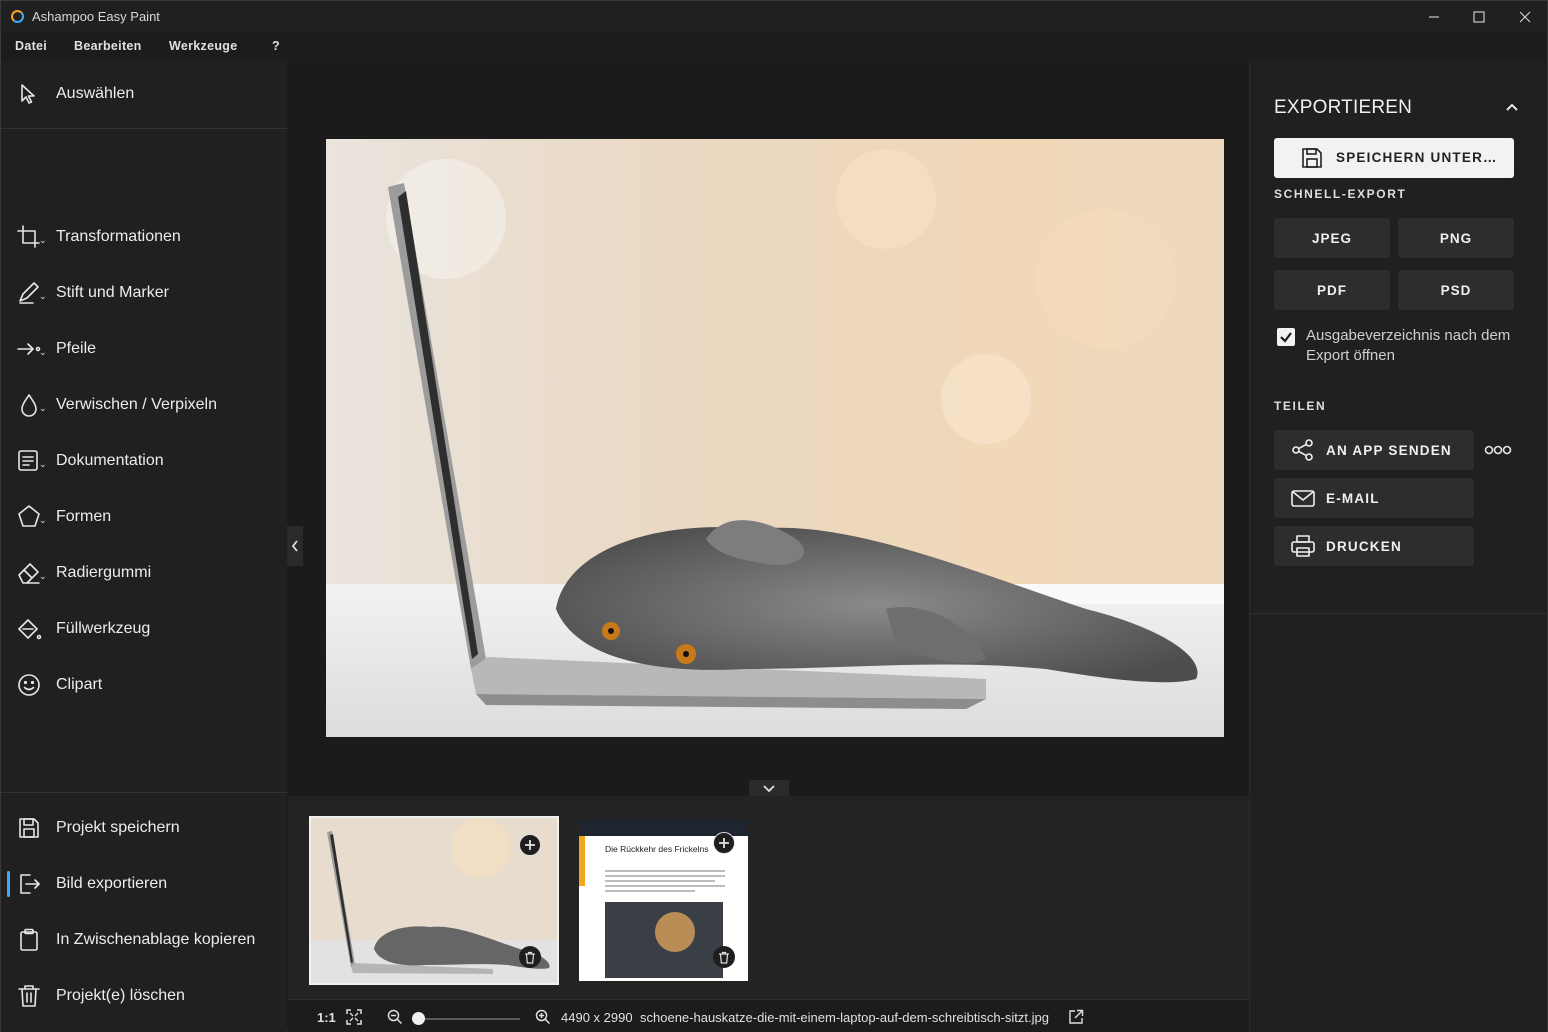 The image size is (1548, 1032). Describe the element at coordinates (1332, 290) in the screenshot. I see `export-pdf-button: PDF` at that location.